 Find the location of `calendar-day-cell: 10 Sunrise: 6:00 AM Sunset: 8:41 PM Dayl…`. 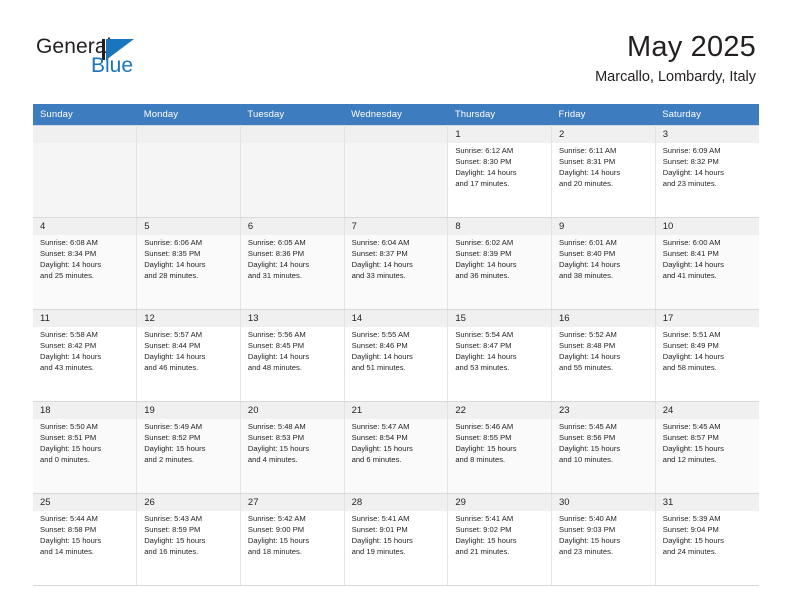

calendar-day-cell: 10 Sunrise: 6:00 AM Sunset: 8:41 PM Dayl… is located at coordinates (707, 263).